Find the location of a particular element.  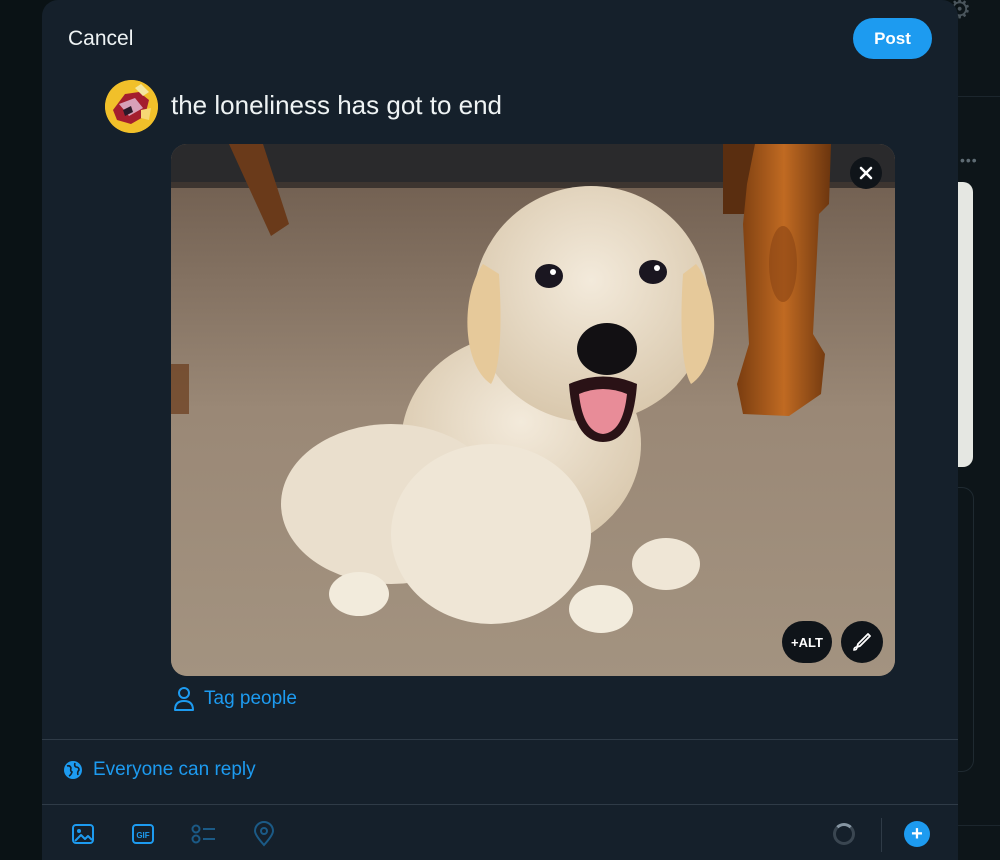

add-alt-text-button: +ALT is located at coordinates (807, 642).